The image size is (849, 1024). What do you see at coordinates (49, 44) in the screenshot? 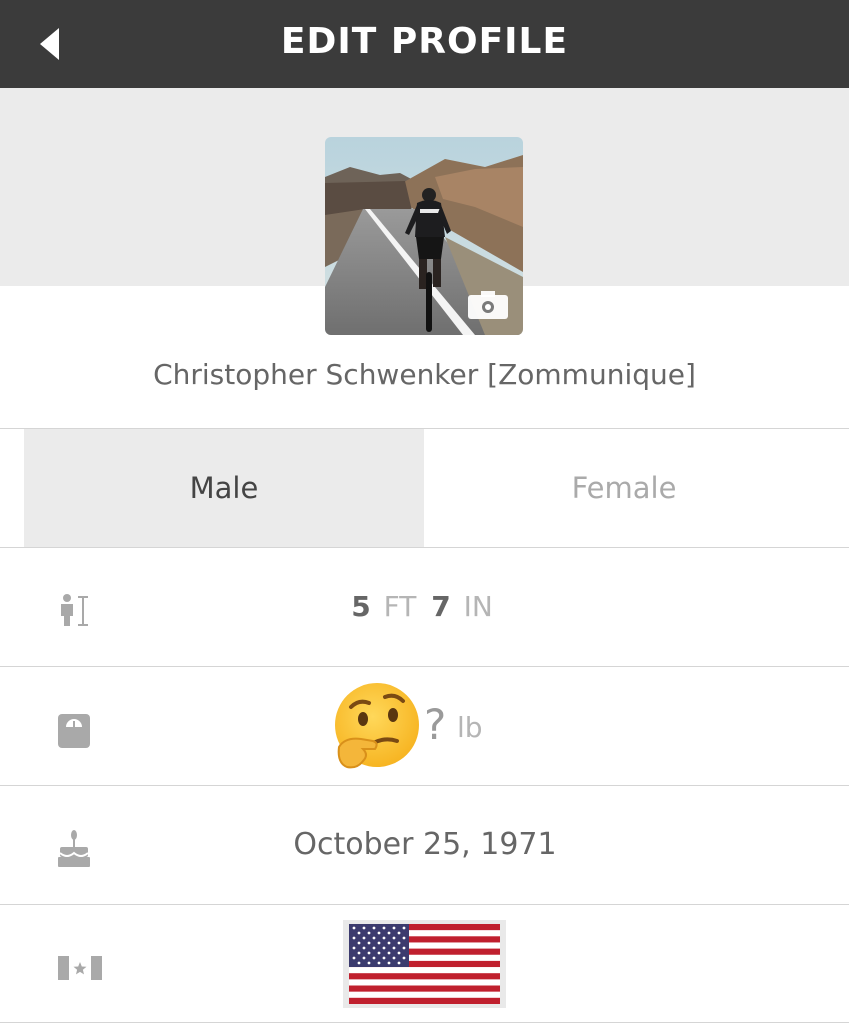
I see `back-arrow-icon` at bounding box center [49, 44].